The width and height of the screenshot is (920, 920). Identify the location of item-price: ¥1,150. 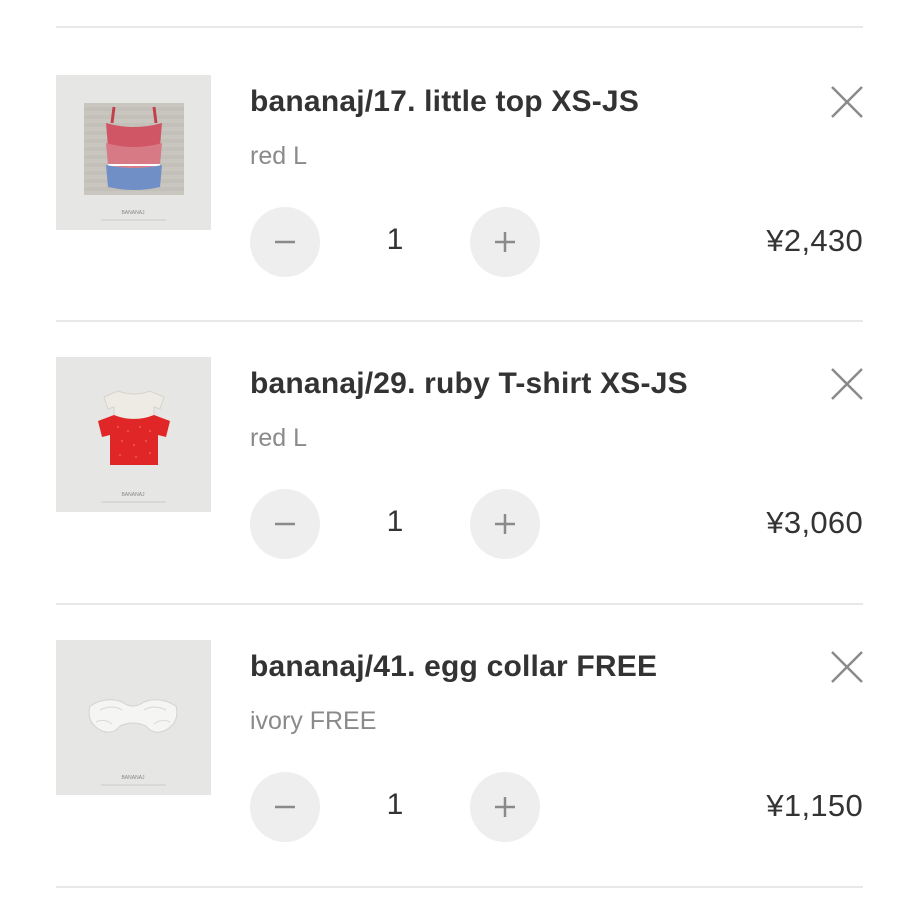
(814, 805).